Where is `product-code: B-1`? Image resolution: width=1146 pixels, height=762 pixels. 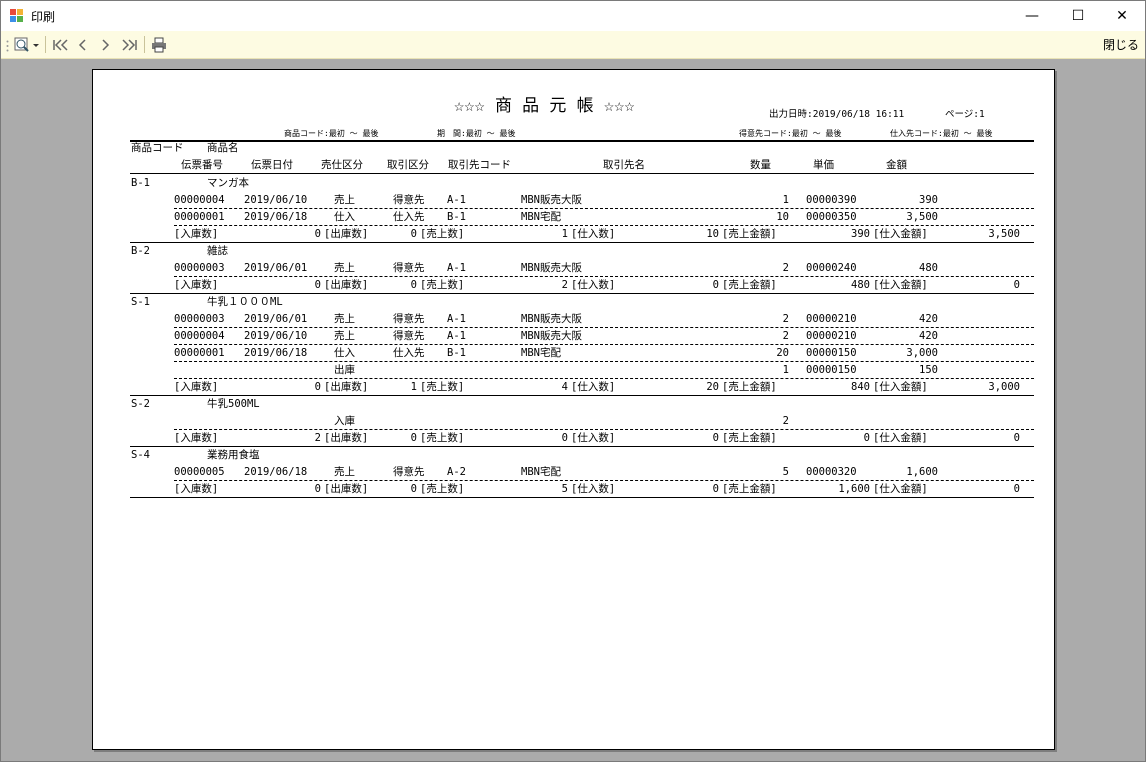
product-code: B-1 is located at coordinates (140, 183).